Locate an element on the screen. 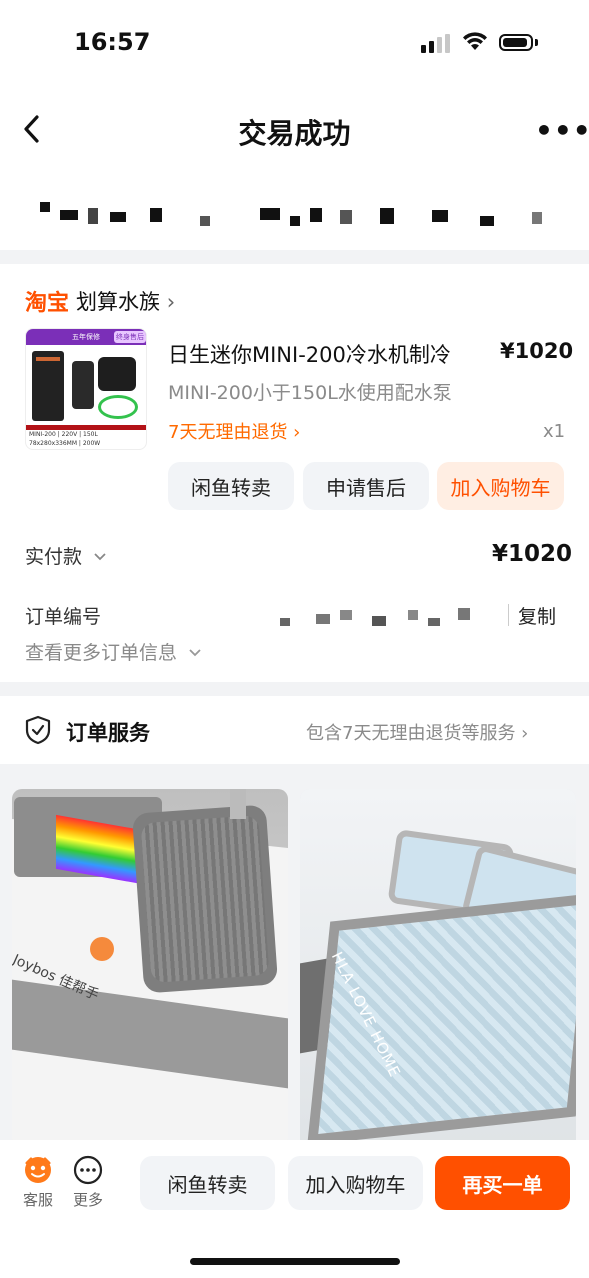  add-to-cart-button: 加入购物车 is located at coordinates (500, 486).